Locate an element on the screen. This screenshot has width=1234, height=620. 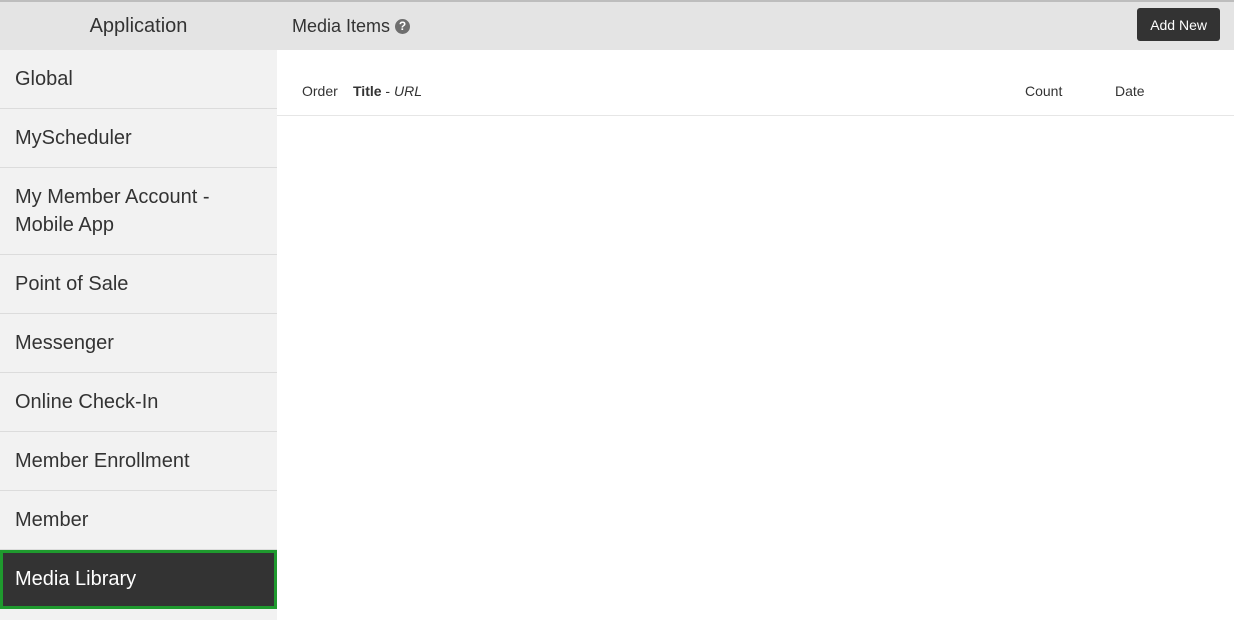
sidebar-item-messenger: Messenger is located at coordinates (138, 343).